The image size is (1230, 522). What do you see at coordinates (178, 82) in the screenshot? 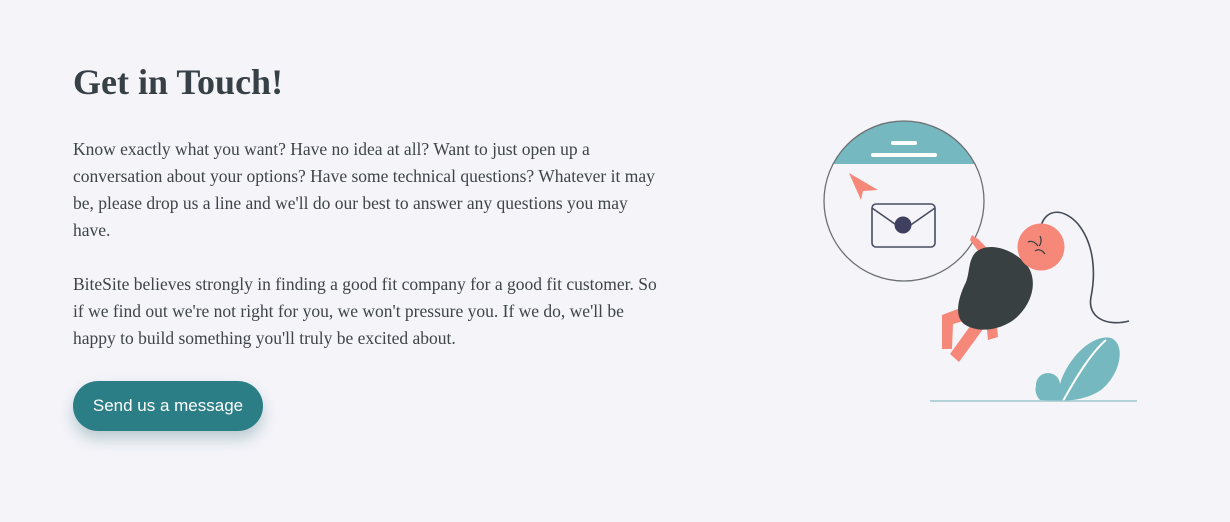
I see `page-title: Get in Touch!` at bounding box center [178, 82].